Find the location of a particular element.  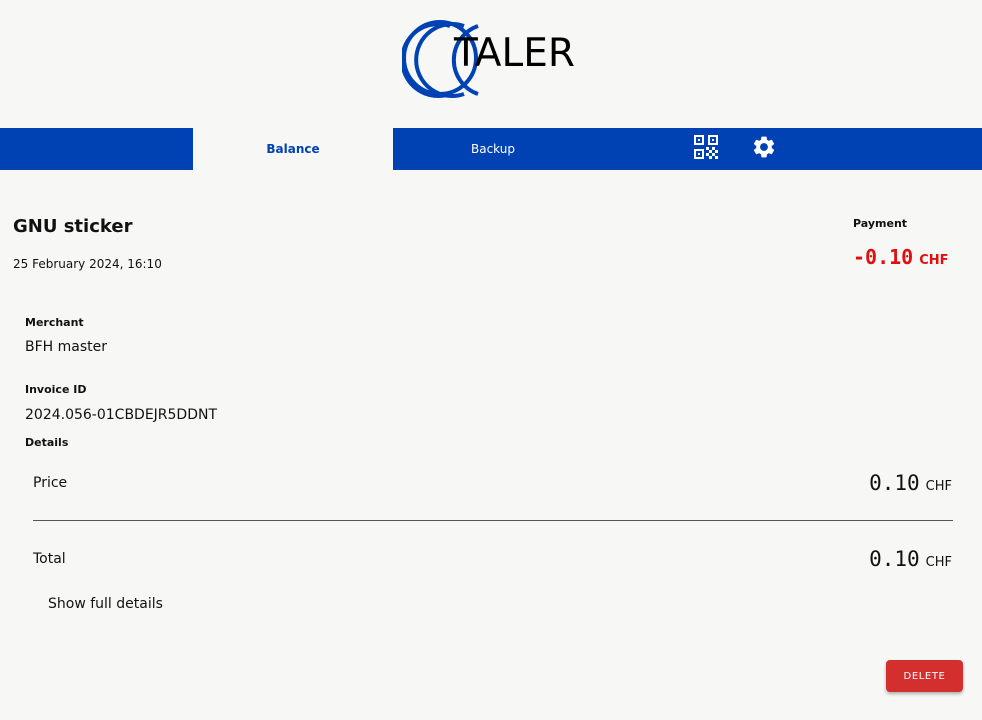

logo-text: TALER is located at coordinates (514, 53).